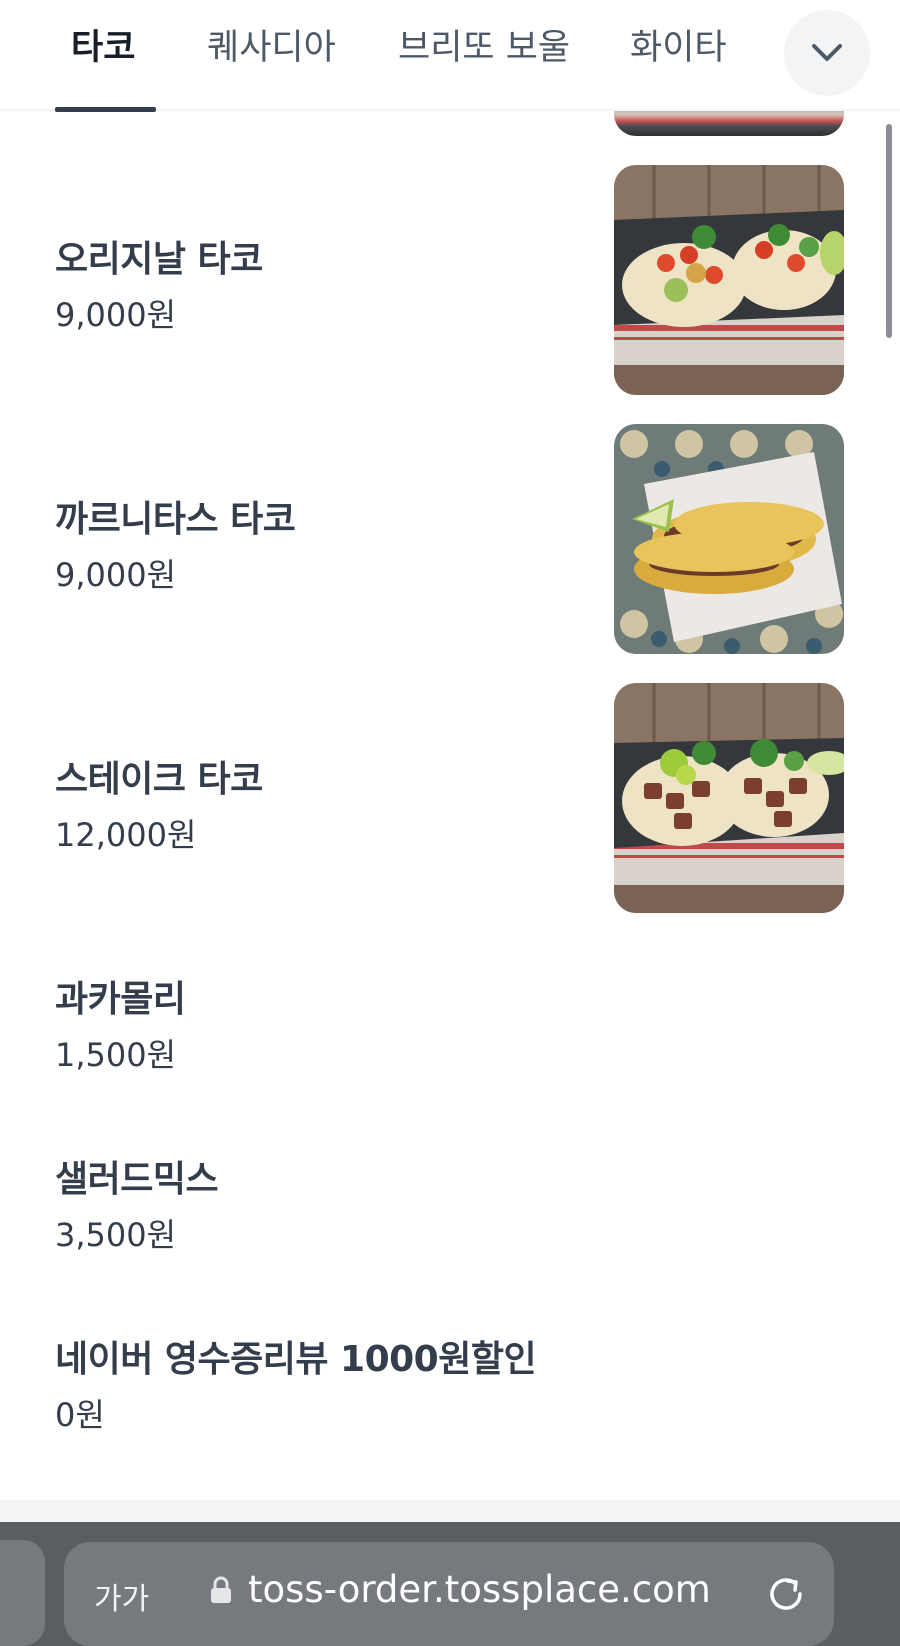 The height and width of the screenshot is (1646, 900). I want to click on menu-item: 스테이크 타코 12,000원, so click(450, 792).